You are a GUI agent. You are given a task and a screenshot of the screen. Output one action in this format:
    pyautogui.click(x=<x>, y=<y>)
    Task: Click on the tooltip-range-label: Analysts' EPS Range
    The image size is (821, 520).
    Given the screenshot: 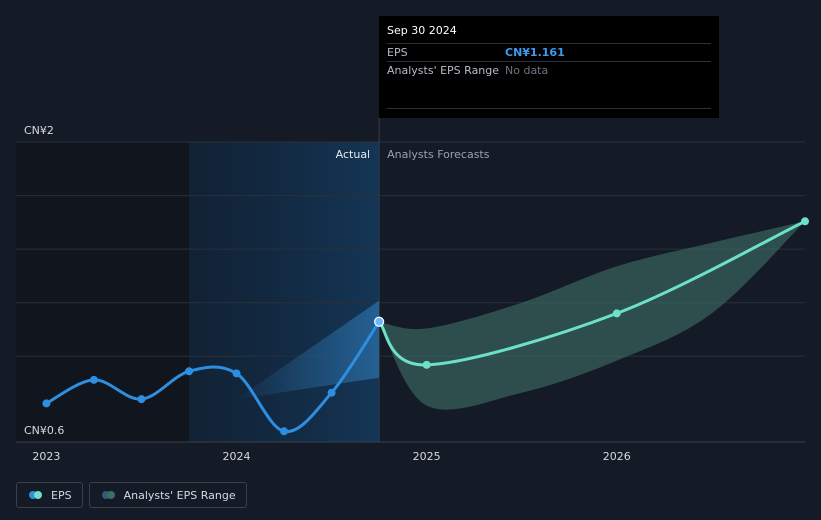 What is the action you would take?
    pyautogui.click(x=443, y=70)
    